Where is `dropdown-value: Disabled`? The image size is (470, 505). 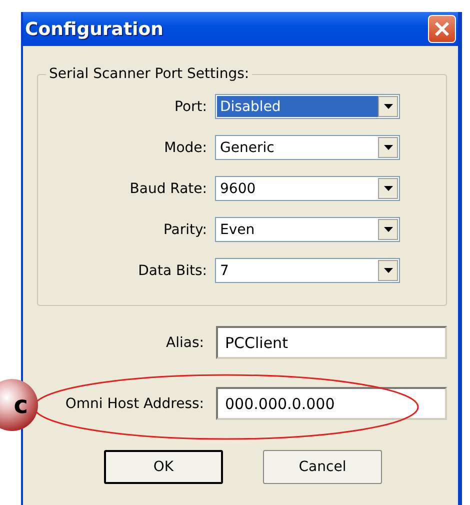
dropdown-value: Disabled is located at coordinates (297, 106).